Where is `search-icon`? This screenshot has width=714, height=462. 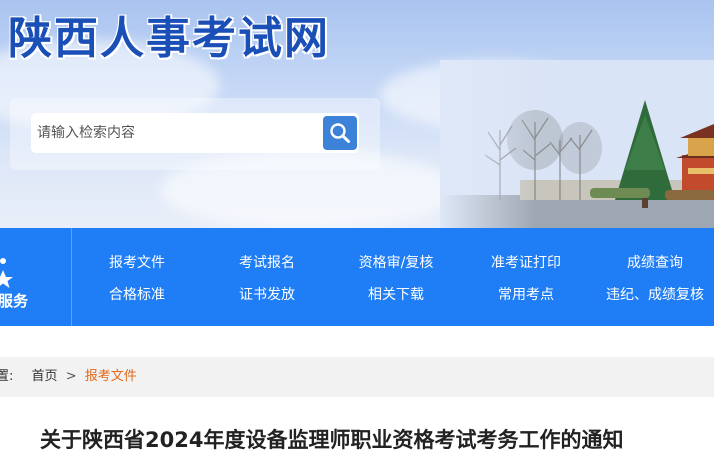
search-icon is located at coordinates (340, 133).